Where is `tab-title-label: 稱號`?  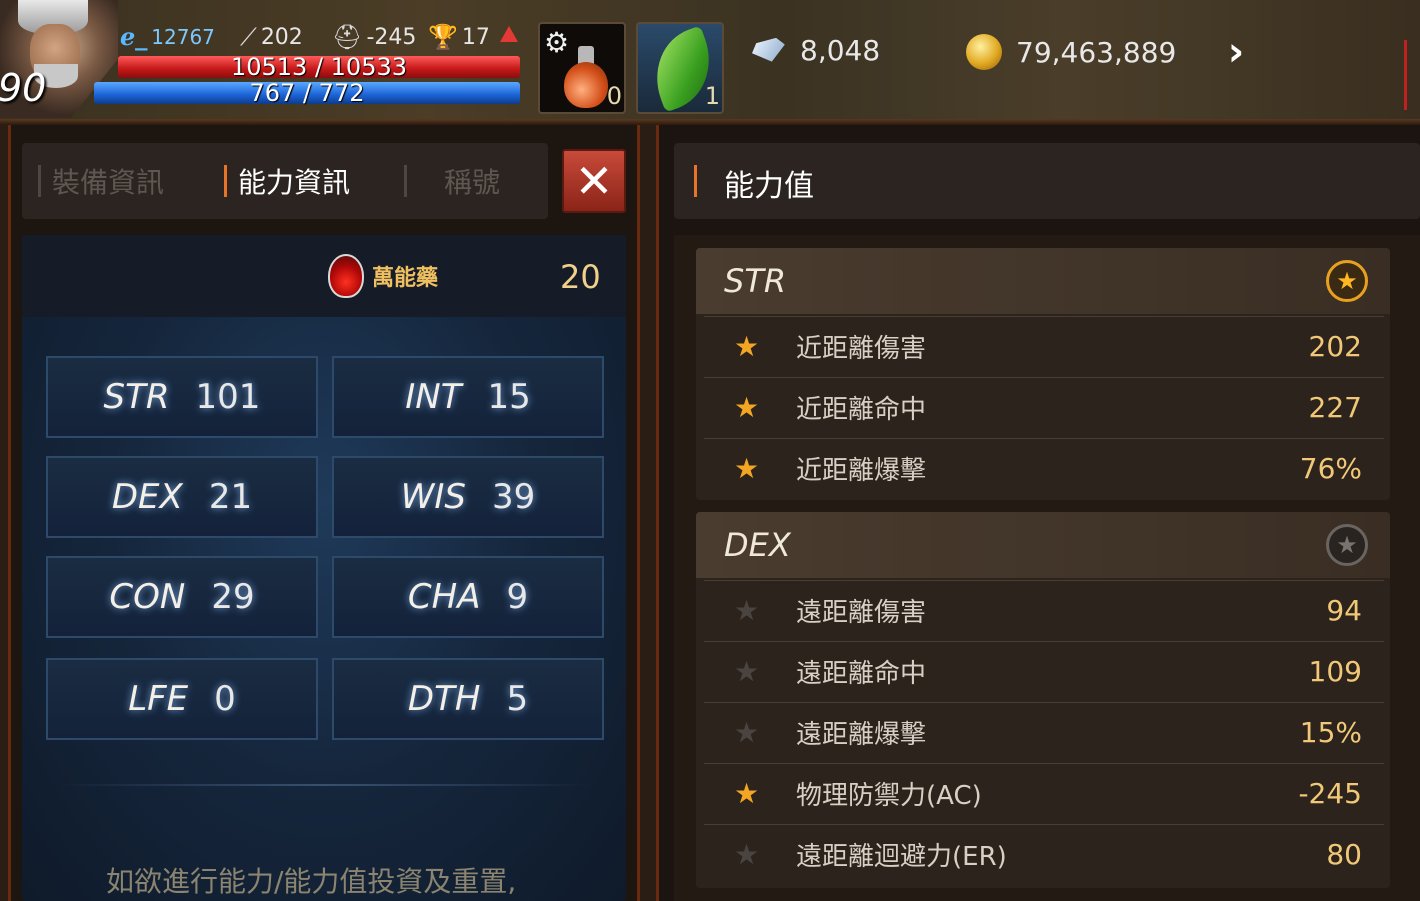
tab-title-label: 稱號 is located at coordinates (472, 182).